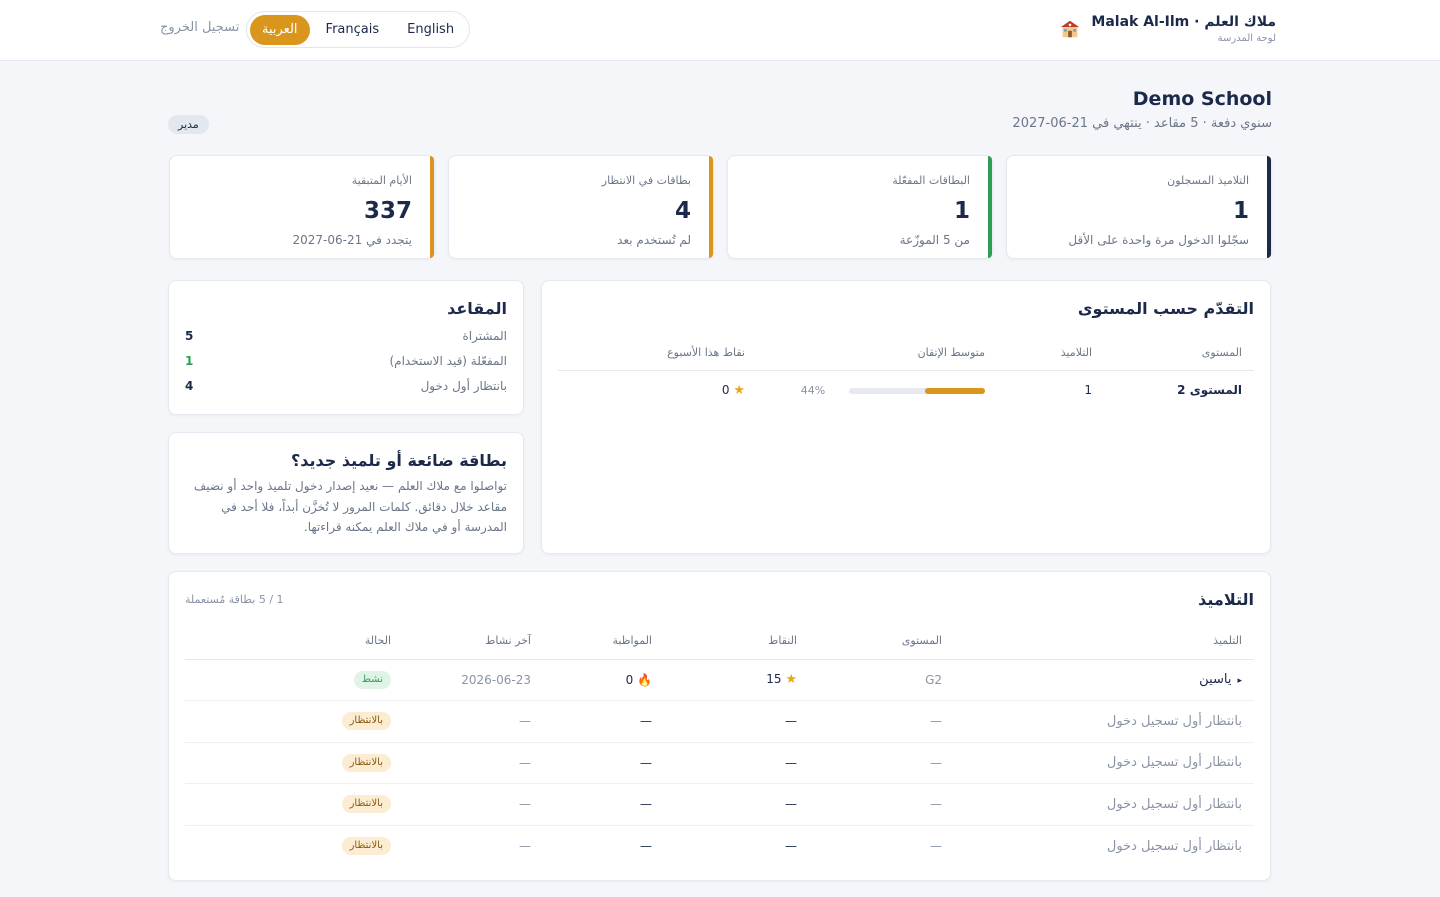 This screenshot has height=897, width=1440. I want to click on student-last-activity: 2026-06-23, so click(473, 680).